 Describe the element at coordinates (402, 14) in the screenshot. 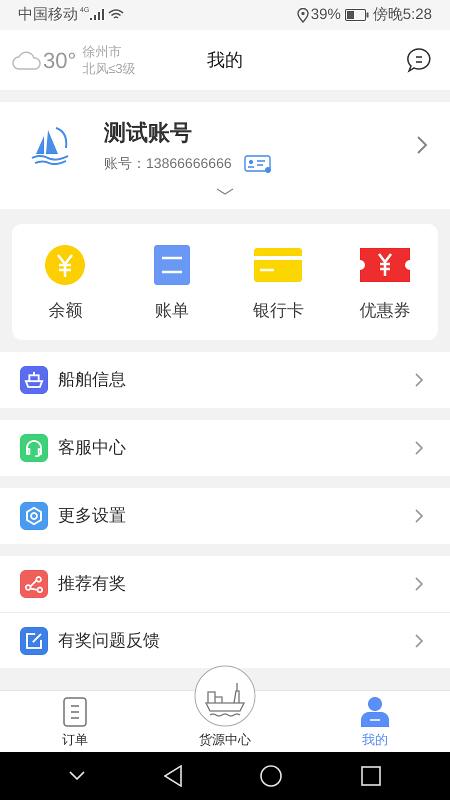

I see `clock-text: 傍晚5:28` at that location.